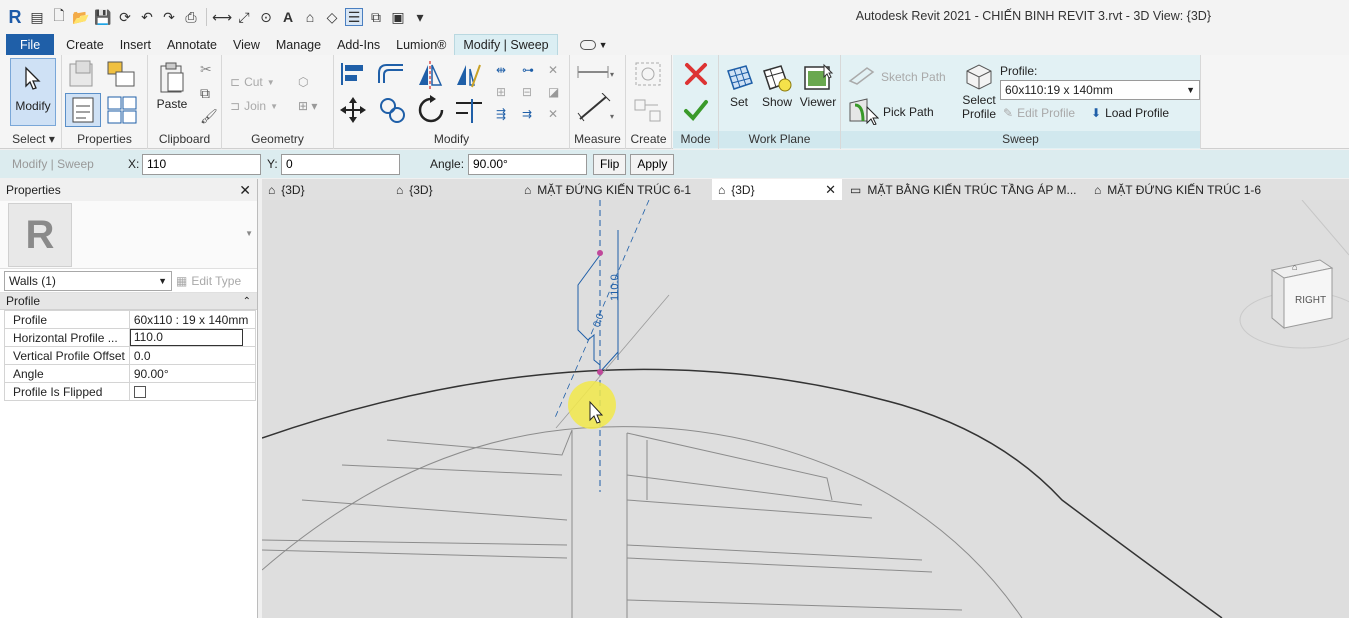 This screenshot has width=1349, height=618. What do you see at coordinates (303, 82) in the screenshot?
I see `wall-joins-icon: ⬡` at bounding box center [303, 82].